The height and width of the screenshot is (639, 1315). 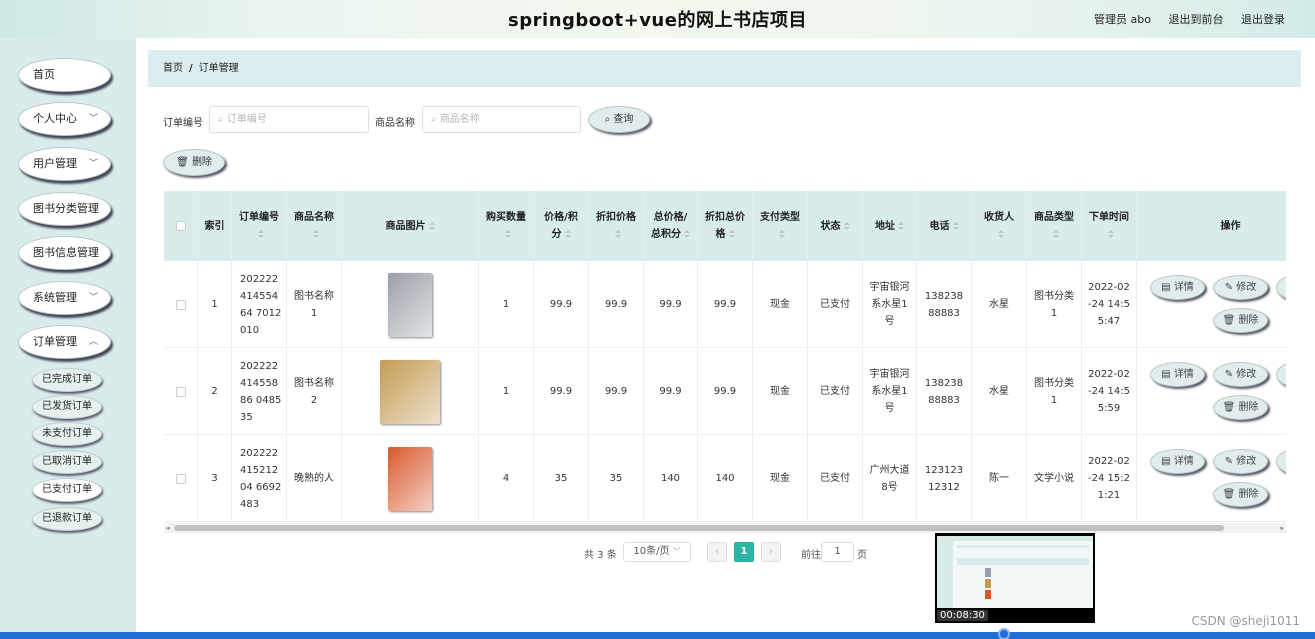 What do you see at coordinates (67, 434) in the screenshot?
I see `sidebar-subitem-unpaid: 未支付订单` at bounding box center [67, 434].